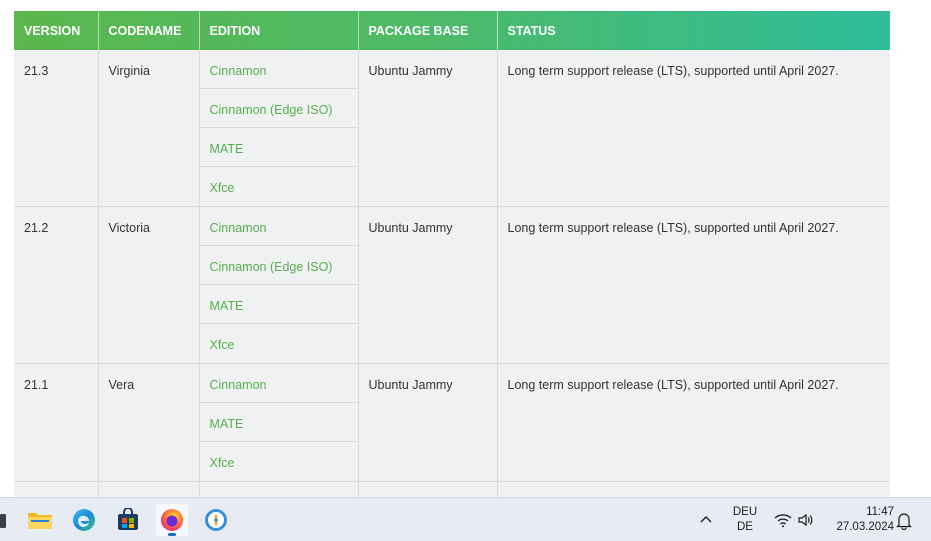 This screenshot has height=541, width=931. Describe the element at coordinates (3, 521) in the screenshot. I see `truncated-app-icon` at that location.